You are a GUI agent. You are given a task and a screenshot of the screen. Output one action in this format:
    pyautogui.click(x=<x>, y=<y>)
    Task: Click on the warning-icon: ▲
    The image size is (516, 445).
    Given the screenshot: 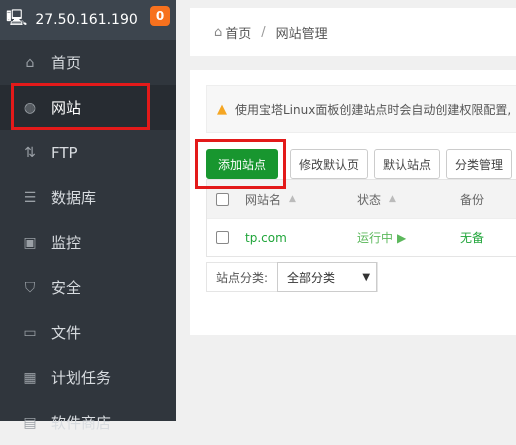 What is the action you would take?
    pyautogui.click(x=222, y=109)
    